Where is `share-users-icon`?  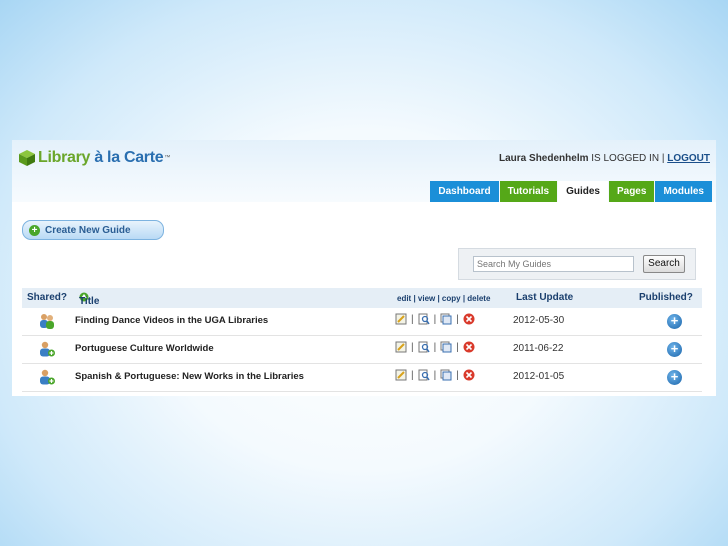
share-users-icon is located at coordinates (47, 321).